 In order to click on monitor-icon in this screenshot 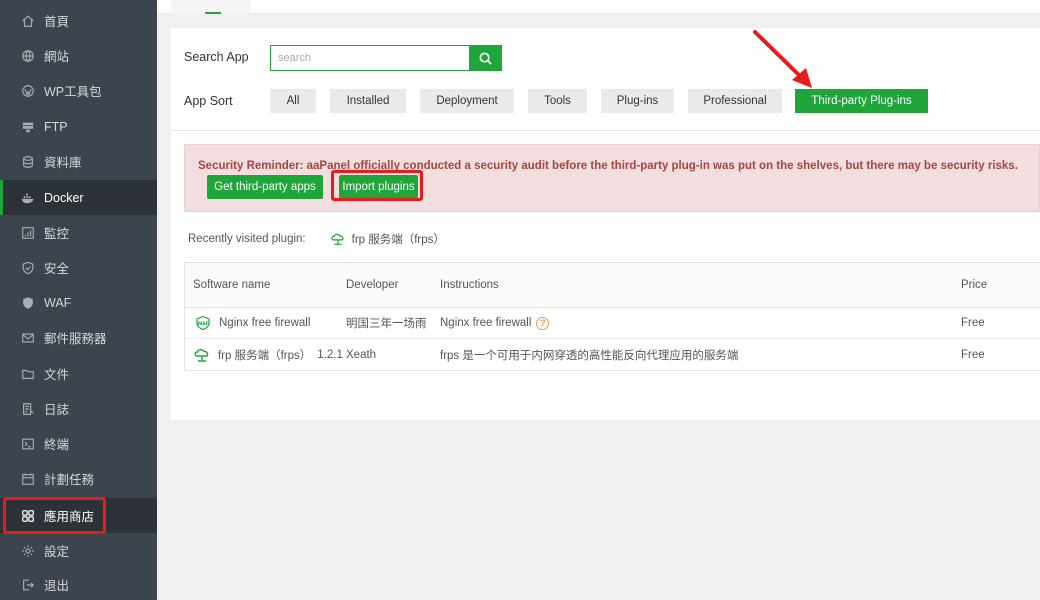, I will do `click(28, 233)`.